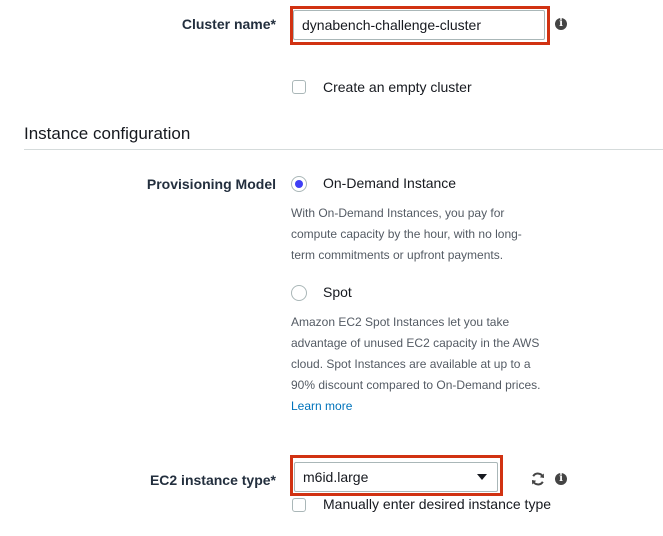  What do you see at coordinates (321, 406) in the screenshot?
I see `learn-more-link: Learn more` at bounding box center [321, 406].